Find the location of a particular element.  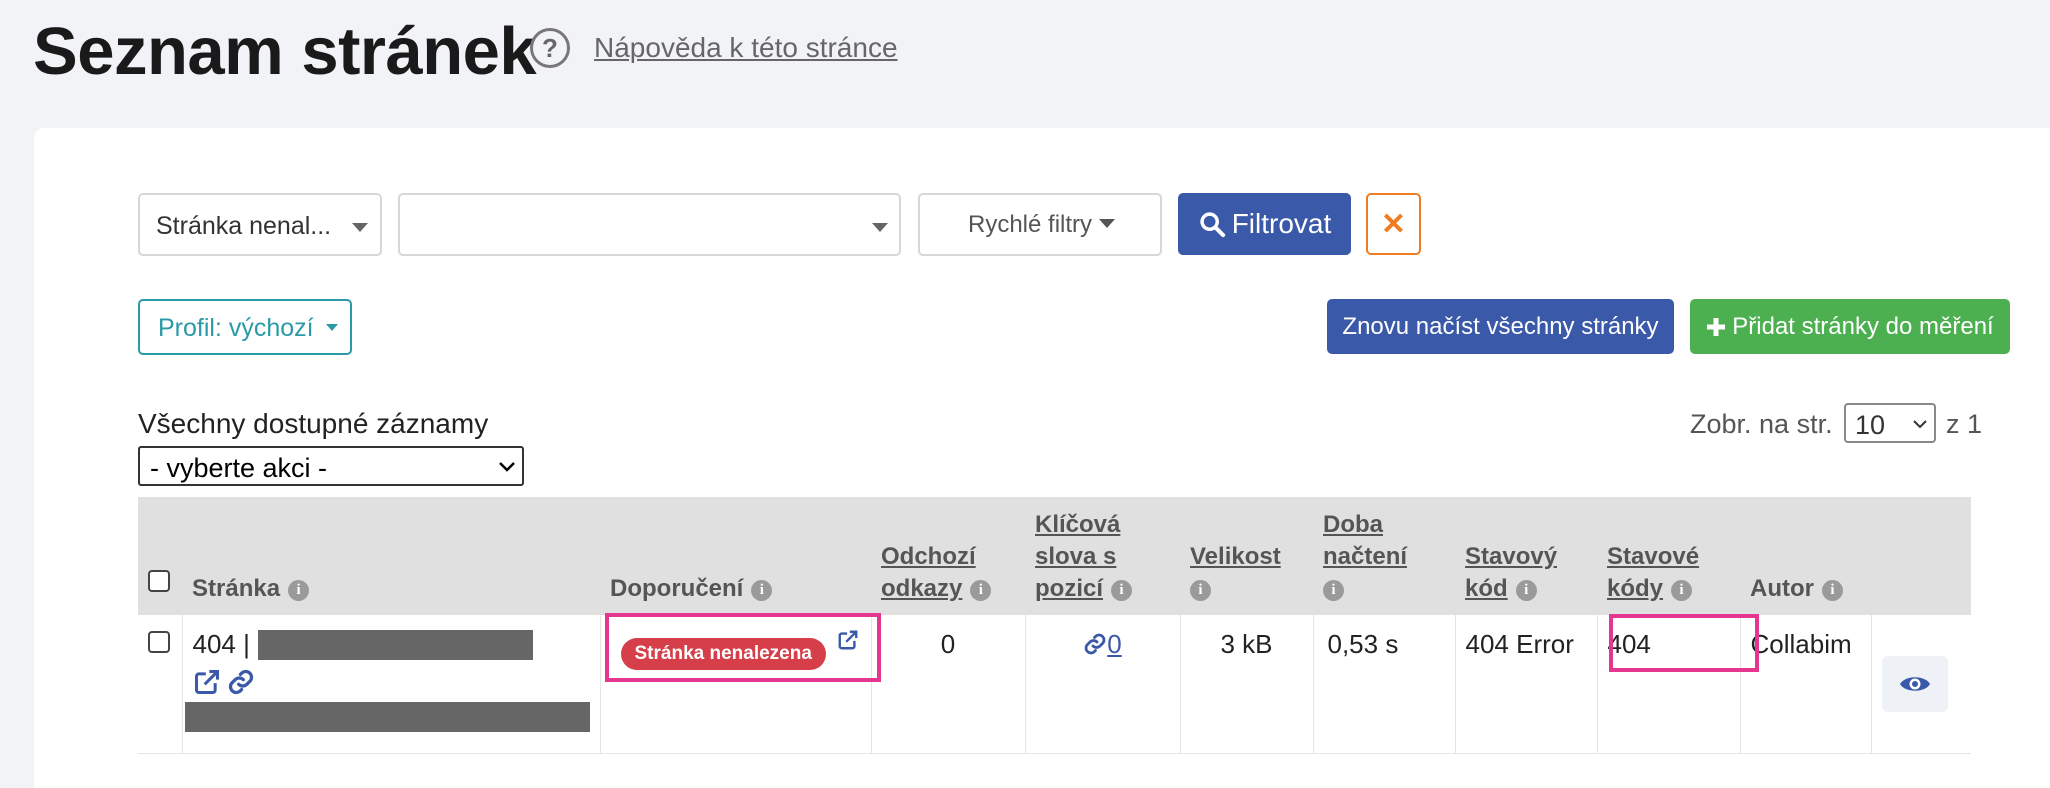

row-page-prefix: 404 | is located at coordinates (221, 644).